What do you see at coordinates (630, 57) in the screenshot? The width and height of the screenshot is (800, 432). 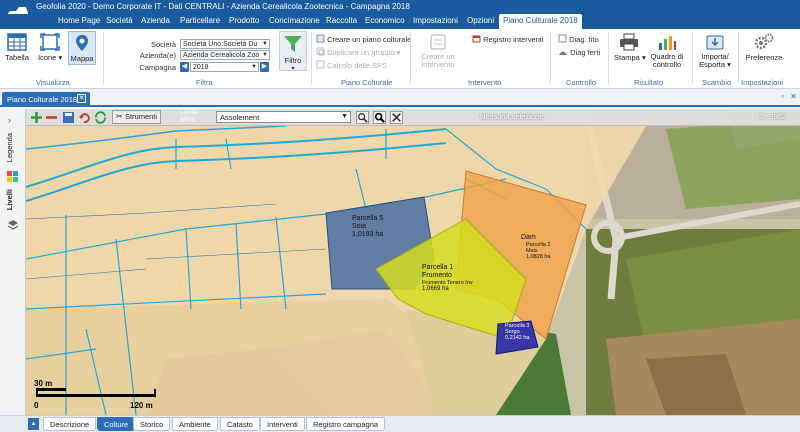 I see `stampa-label: Stampa ▾` at bounding box center [630, 57].